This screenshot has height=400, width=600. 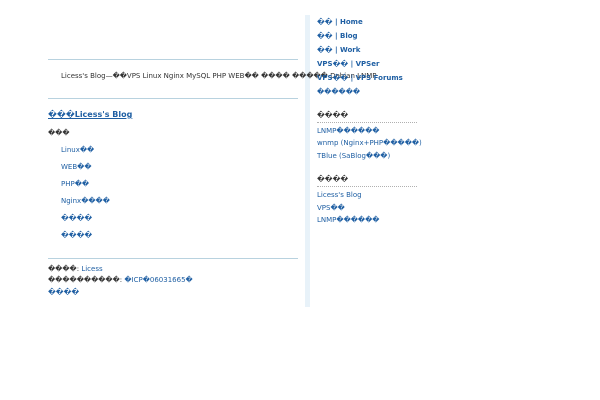 What do you see at coordinates (76, 235) in the screenshot?
I see `category-link-6: ����` at bounding box center [76, 235].